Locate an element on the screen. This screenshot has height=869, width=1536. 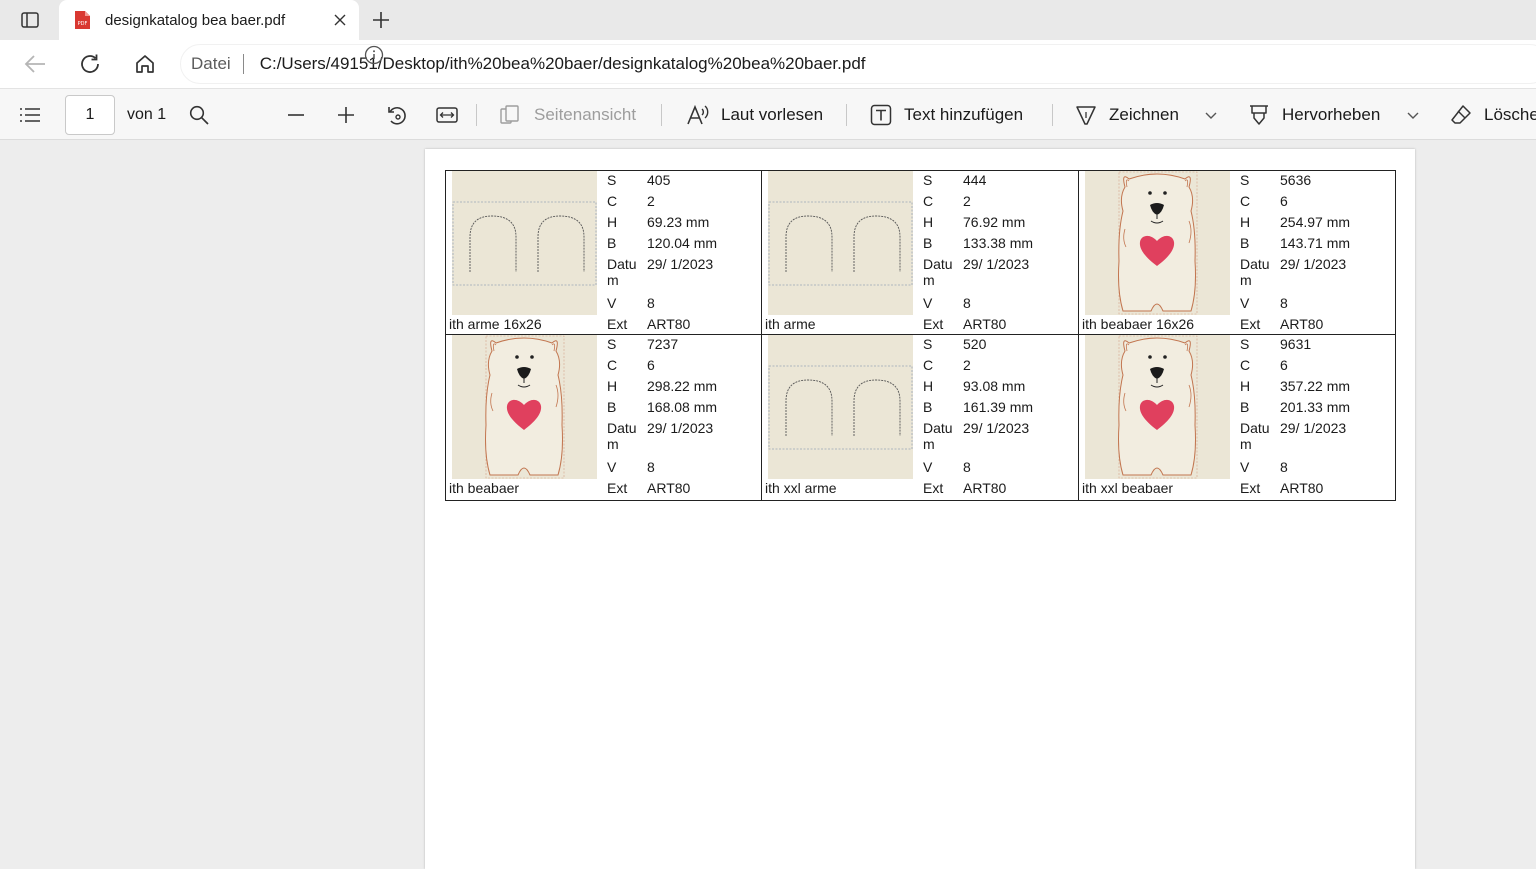
tab-title: designkatalog bea baer.pdf is located at coordinates (195, 20).